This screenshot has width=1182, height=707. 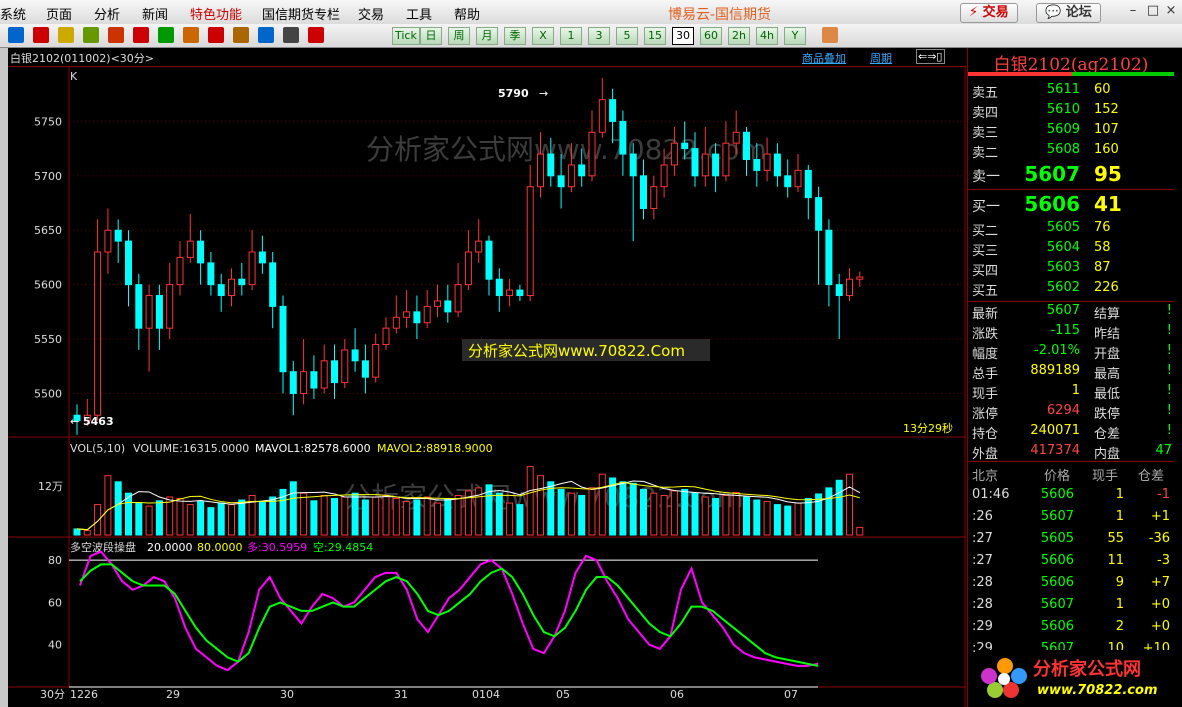 What do you see at coordinates (1071, 189) in the screenshot?
I see `separator` at bounding box center [1071, 189].